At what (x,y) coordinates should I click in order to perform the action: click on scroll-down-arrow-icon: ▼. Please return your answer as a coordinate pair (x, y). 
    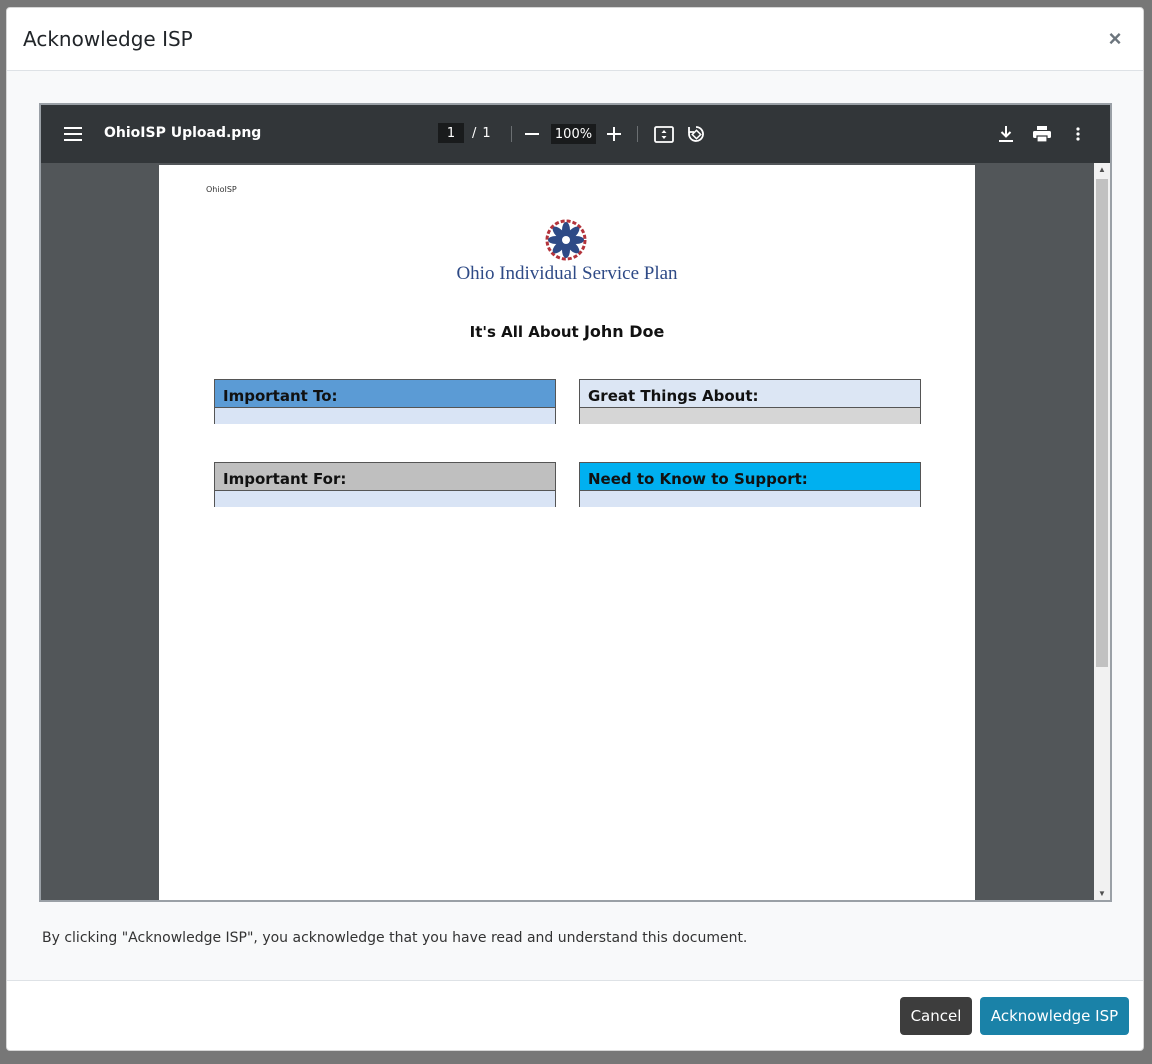
    Looking at the image, I should click on (1102, 893).